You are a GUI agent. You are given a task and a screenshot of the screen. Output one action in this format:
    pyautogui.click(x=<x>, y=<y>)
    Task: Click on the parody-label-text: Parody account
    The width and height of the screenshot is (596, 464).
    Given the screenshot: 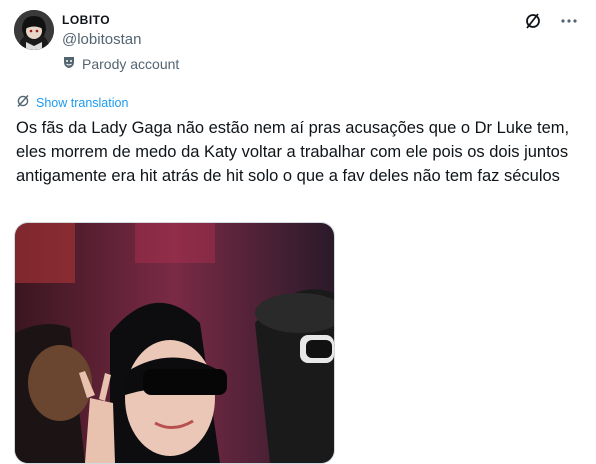 What is the action you would take?
    pyautogui.click(x=131, y=63)
    